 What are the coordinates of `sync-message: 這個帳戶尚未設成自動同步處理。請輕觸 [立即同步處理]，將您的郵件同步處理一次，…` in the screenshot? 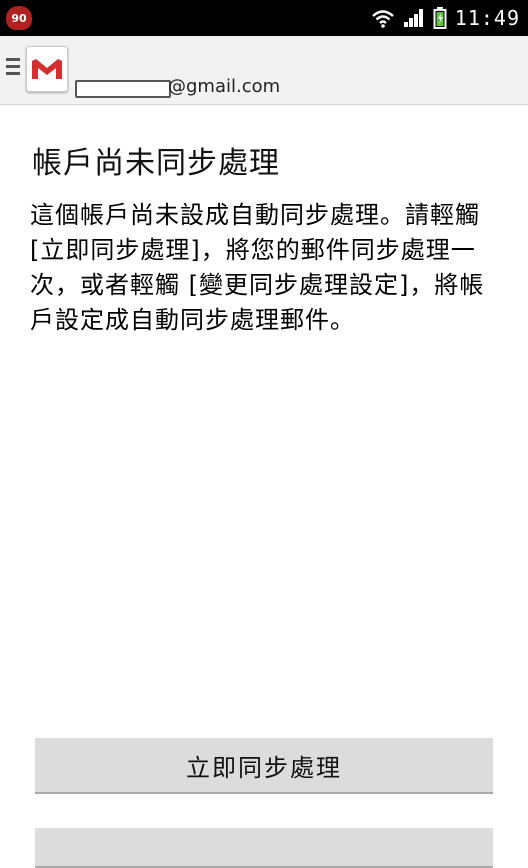 It's located at (257, 267).